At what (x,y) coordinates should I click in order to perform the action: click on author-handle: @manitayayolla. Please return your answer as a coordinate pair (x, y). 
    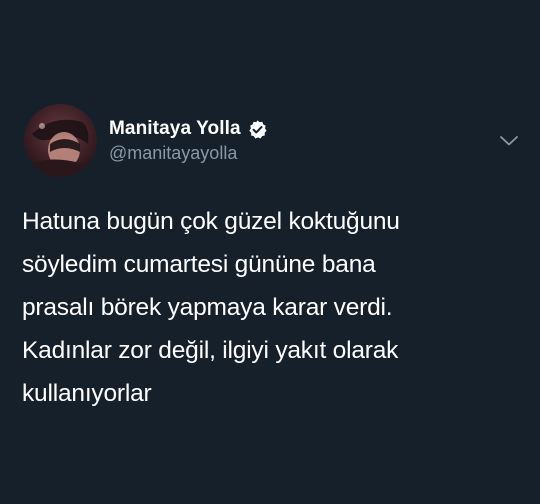
    Looking at the image, I should click on (173, 153).